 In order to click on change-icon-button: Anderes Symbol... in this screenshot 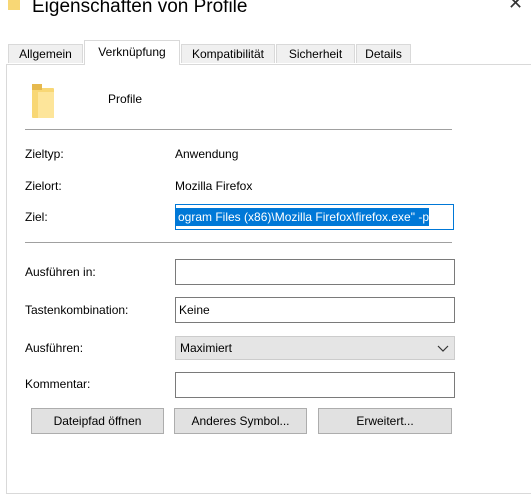, I will do `click(240, 421)`.